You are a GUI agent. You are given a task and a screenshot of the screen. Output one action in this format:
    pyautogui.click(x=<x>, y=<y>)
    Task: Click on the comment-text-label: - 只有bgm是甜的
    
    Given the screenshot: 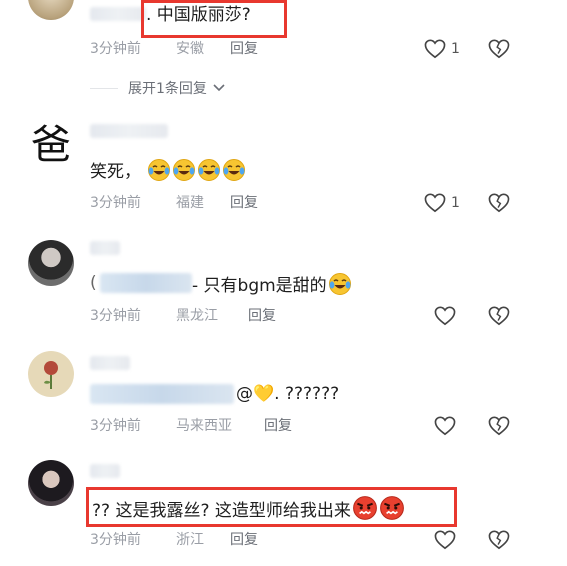 What is the action you would take?
    pyautogui.click(x=259, y=286)
    